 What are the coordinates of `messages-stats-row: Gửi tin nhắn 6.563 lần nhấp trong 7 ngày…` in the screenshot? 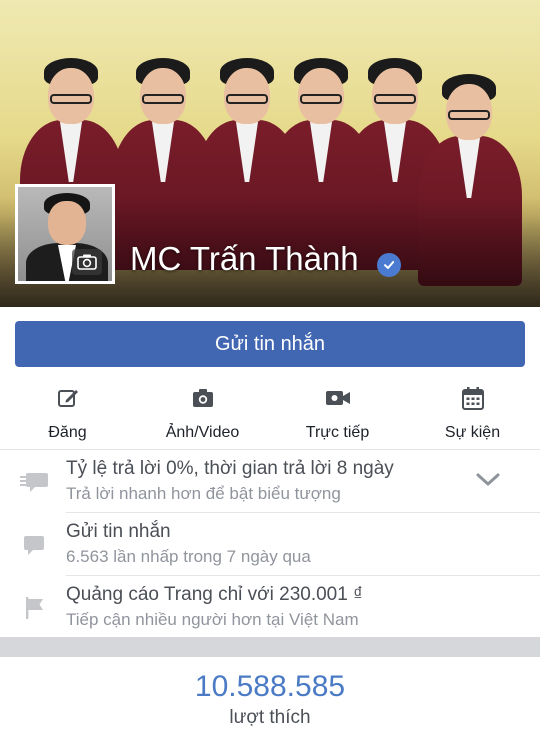 It's located at (270, 544).